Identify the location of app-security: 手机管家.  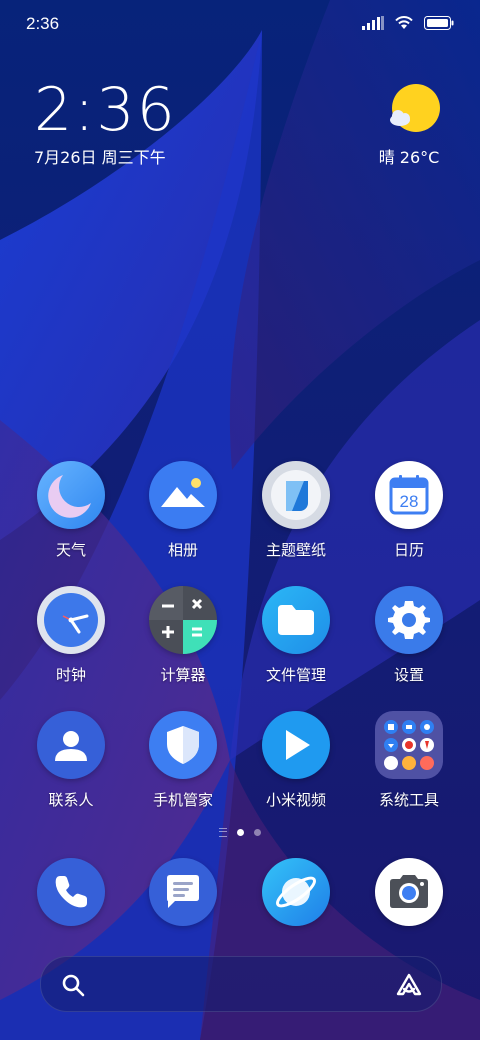
(183, 760).